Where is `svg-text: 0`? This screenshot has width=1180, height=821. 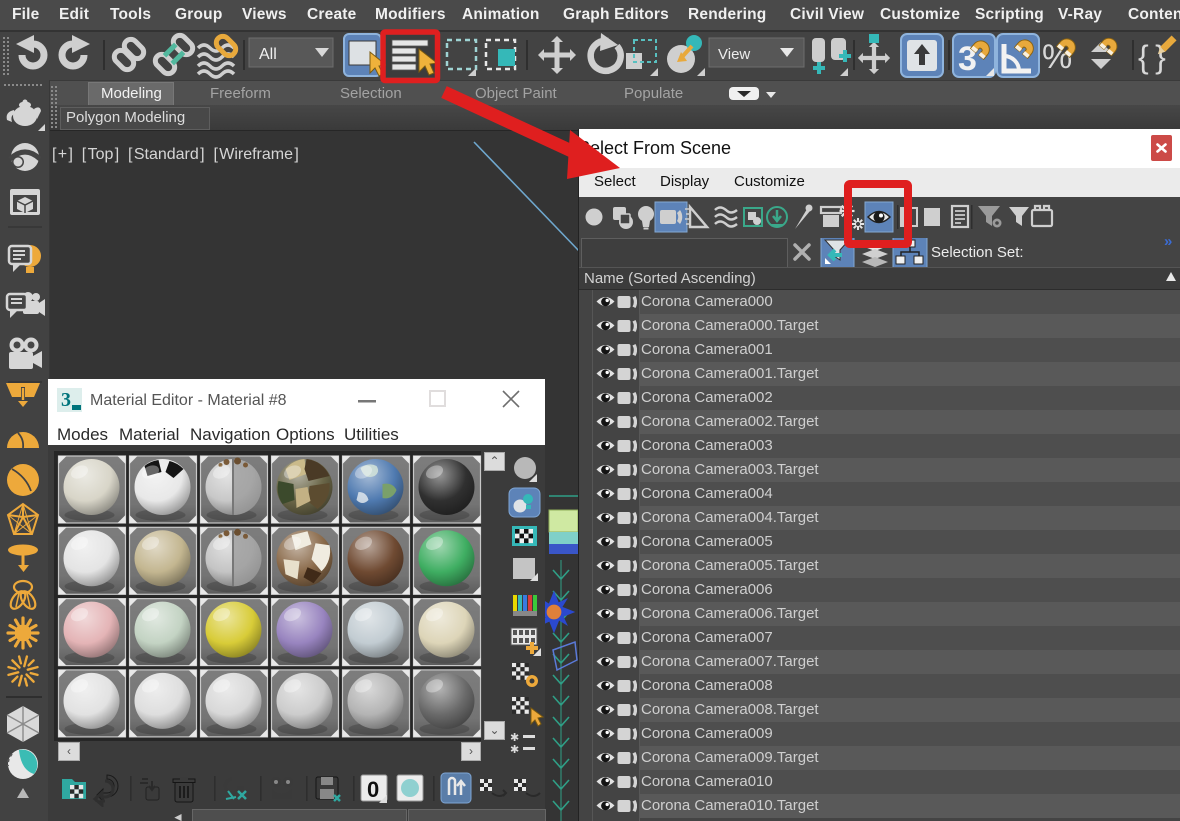 svg-text: 0 is located at coordinates (373, 789).